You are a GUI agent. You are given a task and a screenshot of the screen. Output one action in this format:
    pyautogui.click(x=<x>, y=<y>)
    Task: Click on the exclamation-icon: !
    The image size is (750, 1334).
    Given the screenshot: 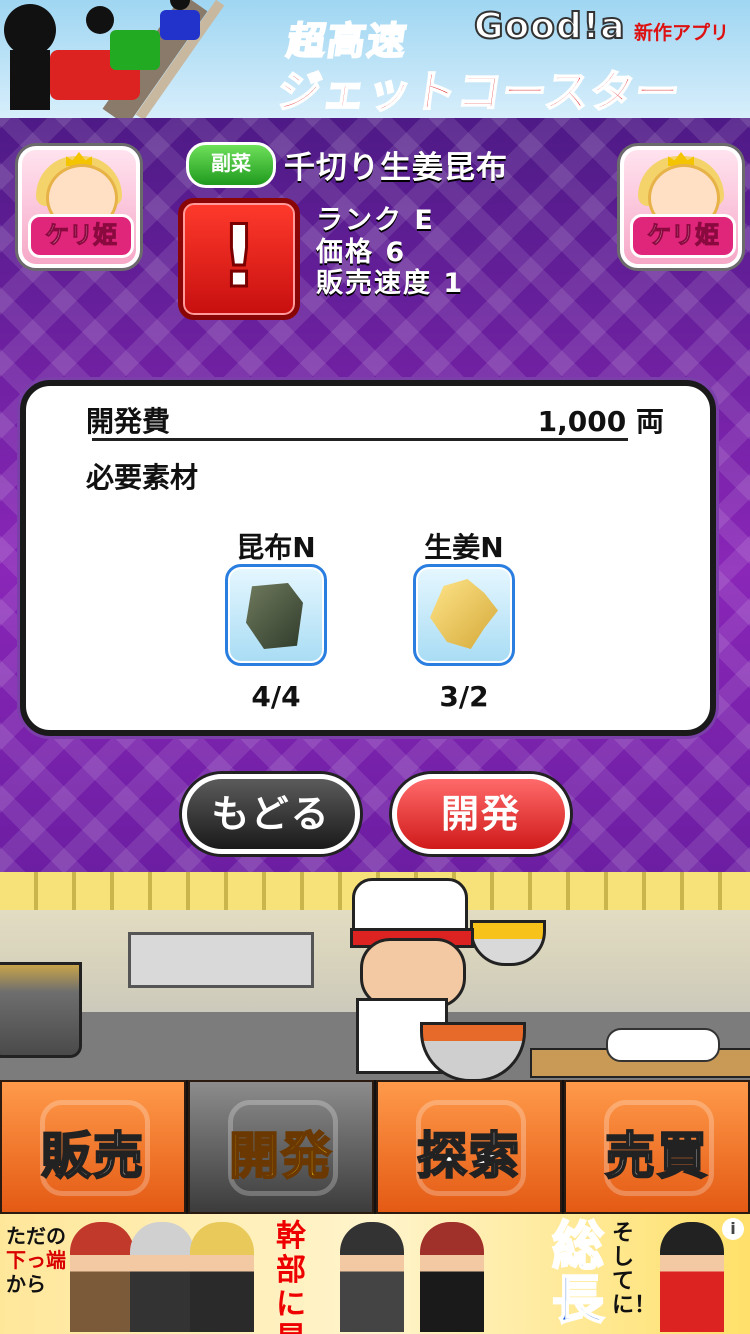 What is the action you would take?
    pyautogui.click(x=239, y=257)
    